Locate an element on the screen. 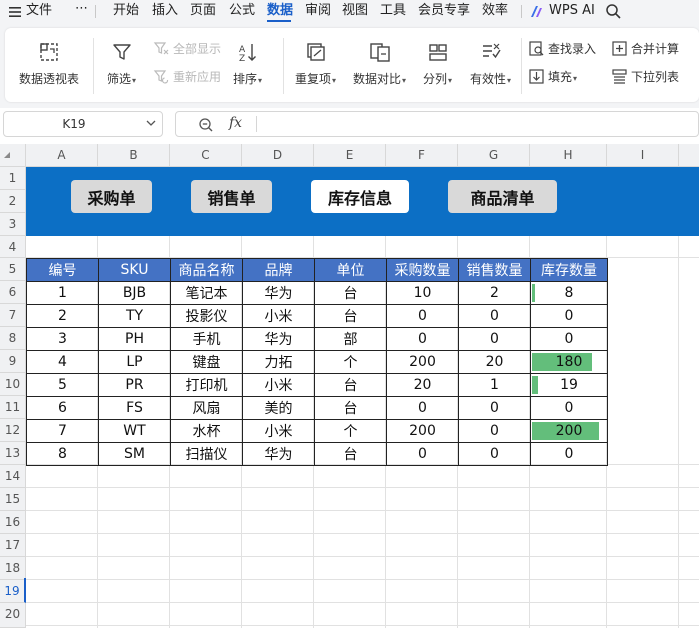 This screenshot has height=628, width=699. chevron-down-icon is located at coordinates (151, 123).